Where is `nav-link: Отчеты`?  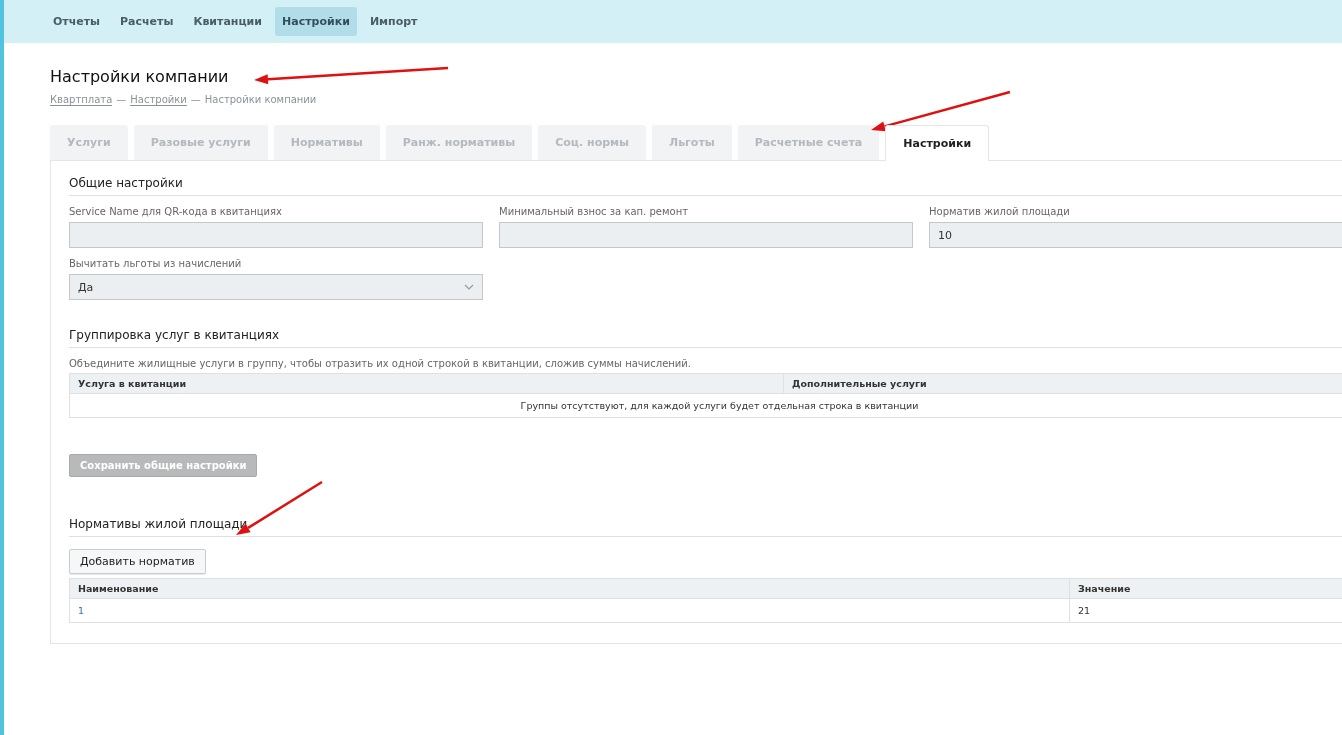
nav-link: Отчеты is located at coordinates (77, 21).